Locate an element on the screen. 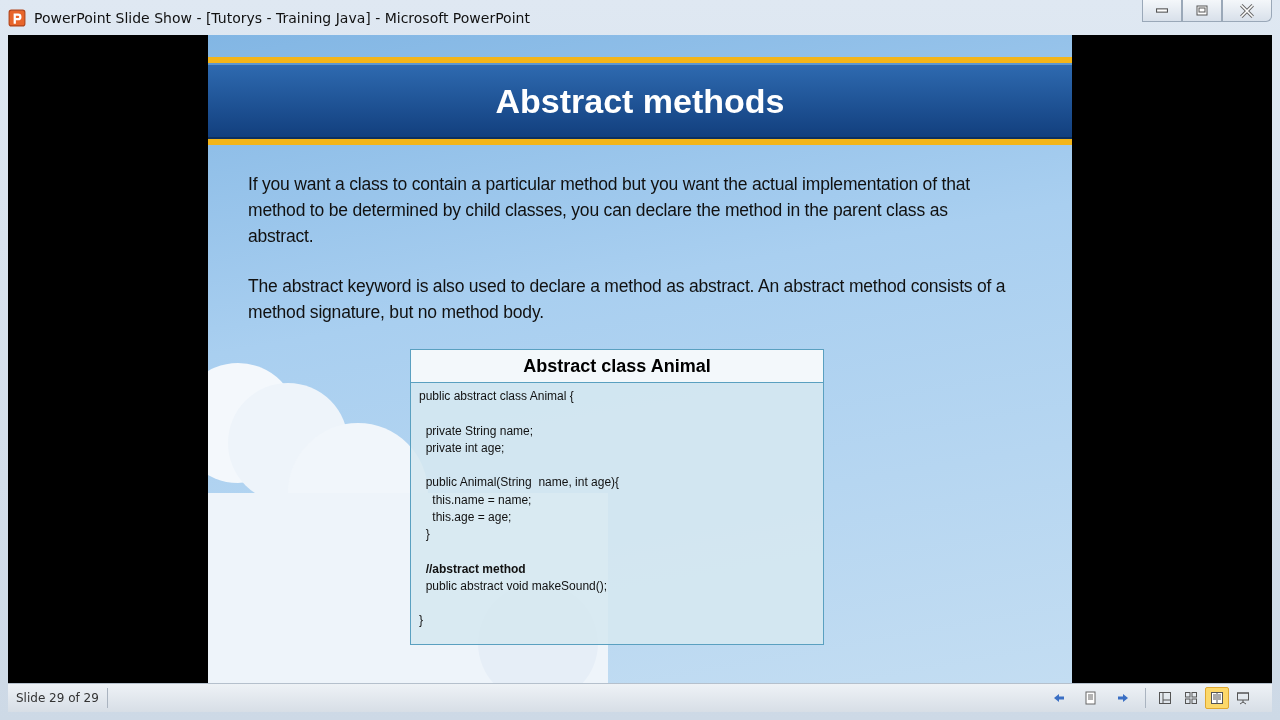 Image resolution: width=1280 pixels, height=720 pixels. code-line: //abstract method is located at coordinates (475, 569).